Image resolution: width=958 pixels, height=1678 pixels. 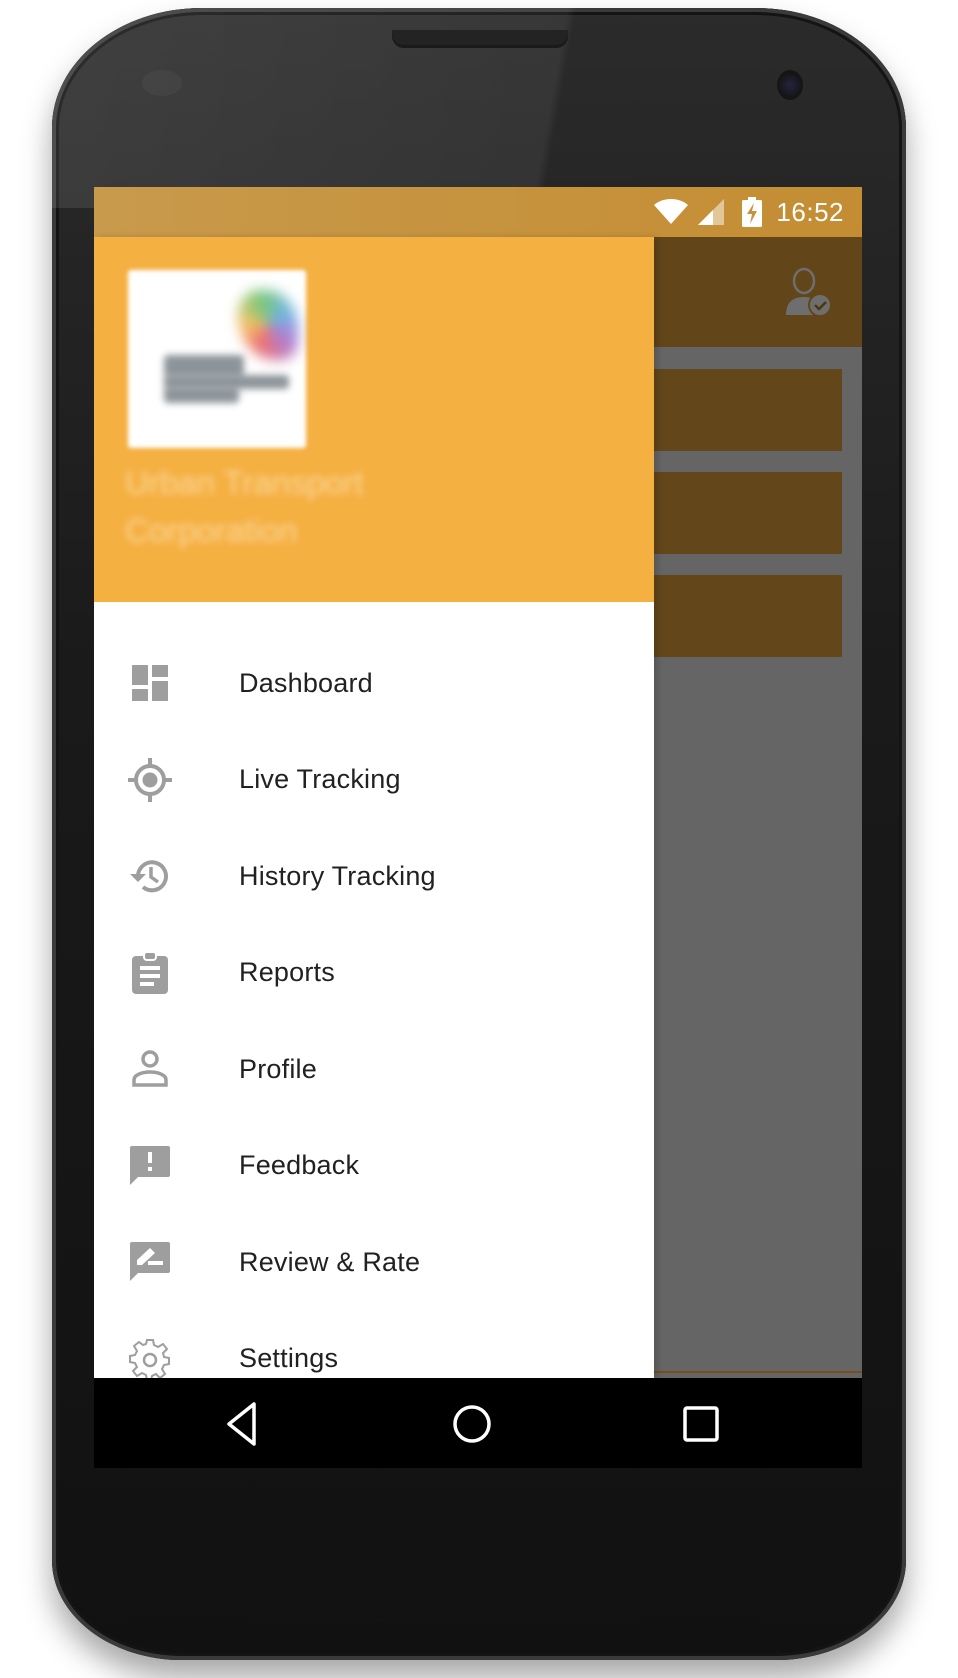 I want to click on gear-icon, so click(x=149, y=1359).